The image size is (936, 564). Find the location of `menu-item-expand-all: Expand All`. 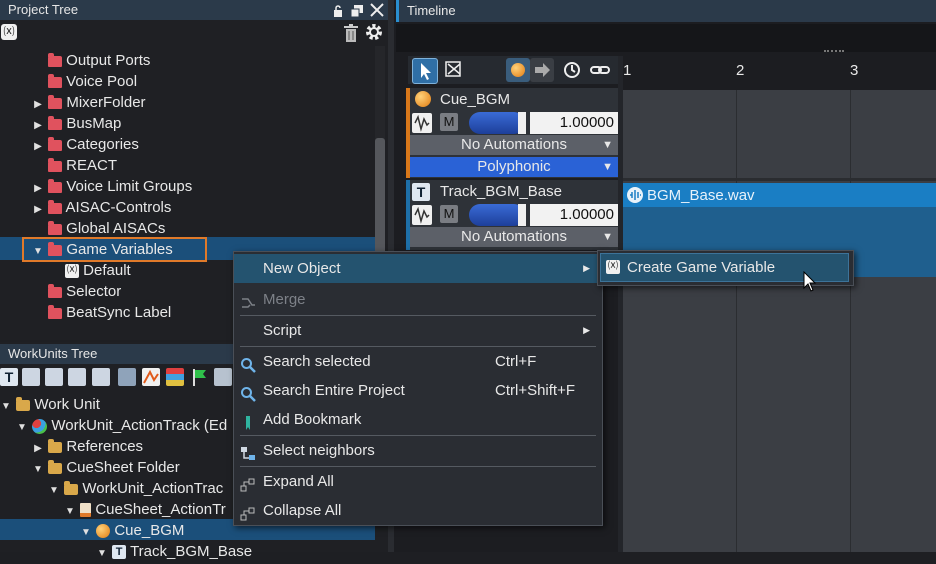

menu-item-expand-all: Expand All is located at coordinates (417, 481).